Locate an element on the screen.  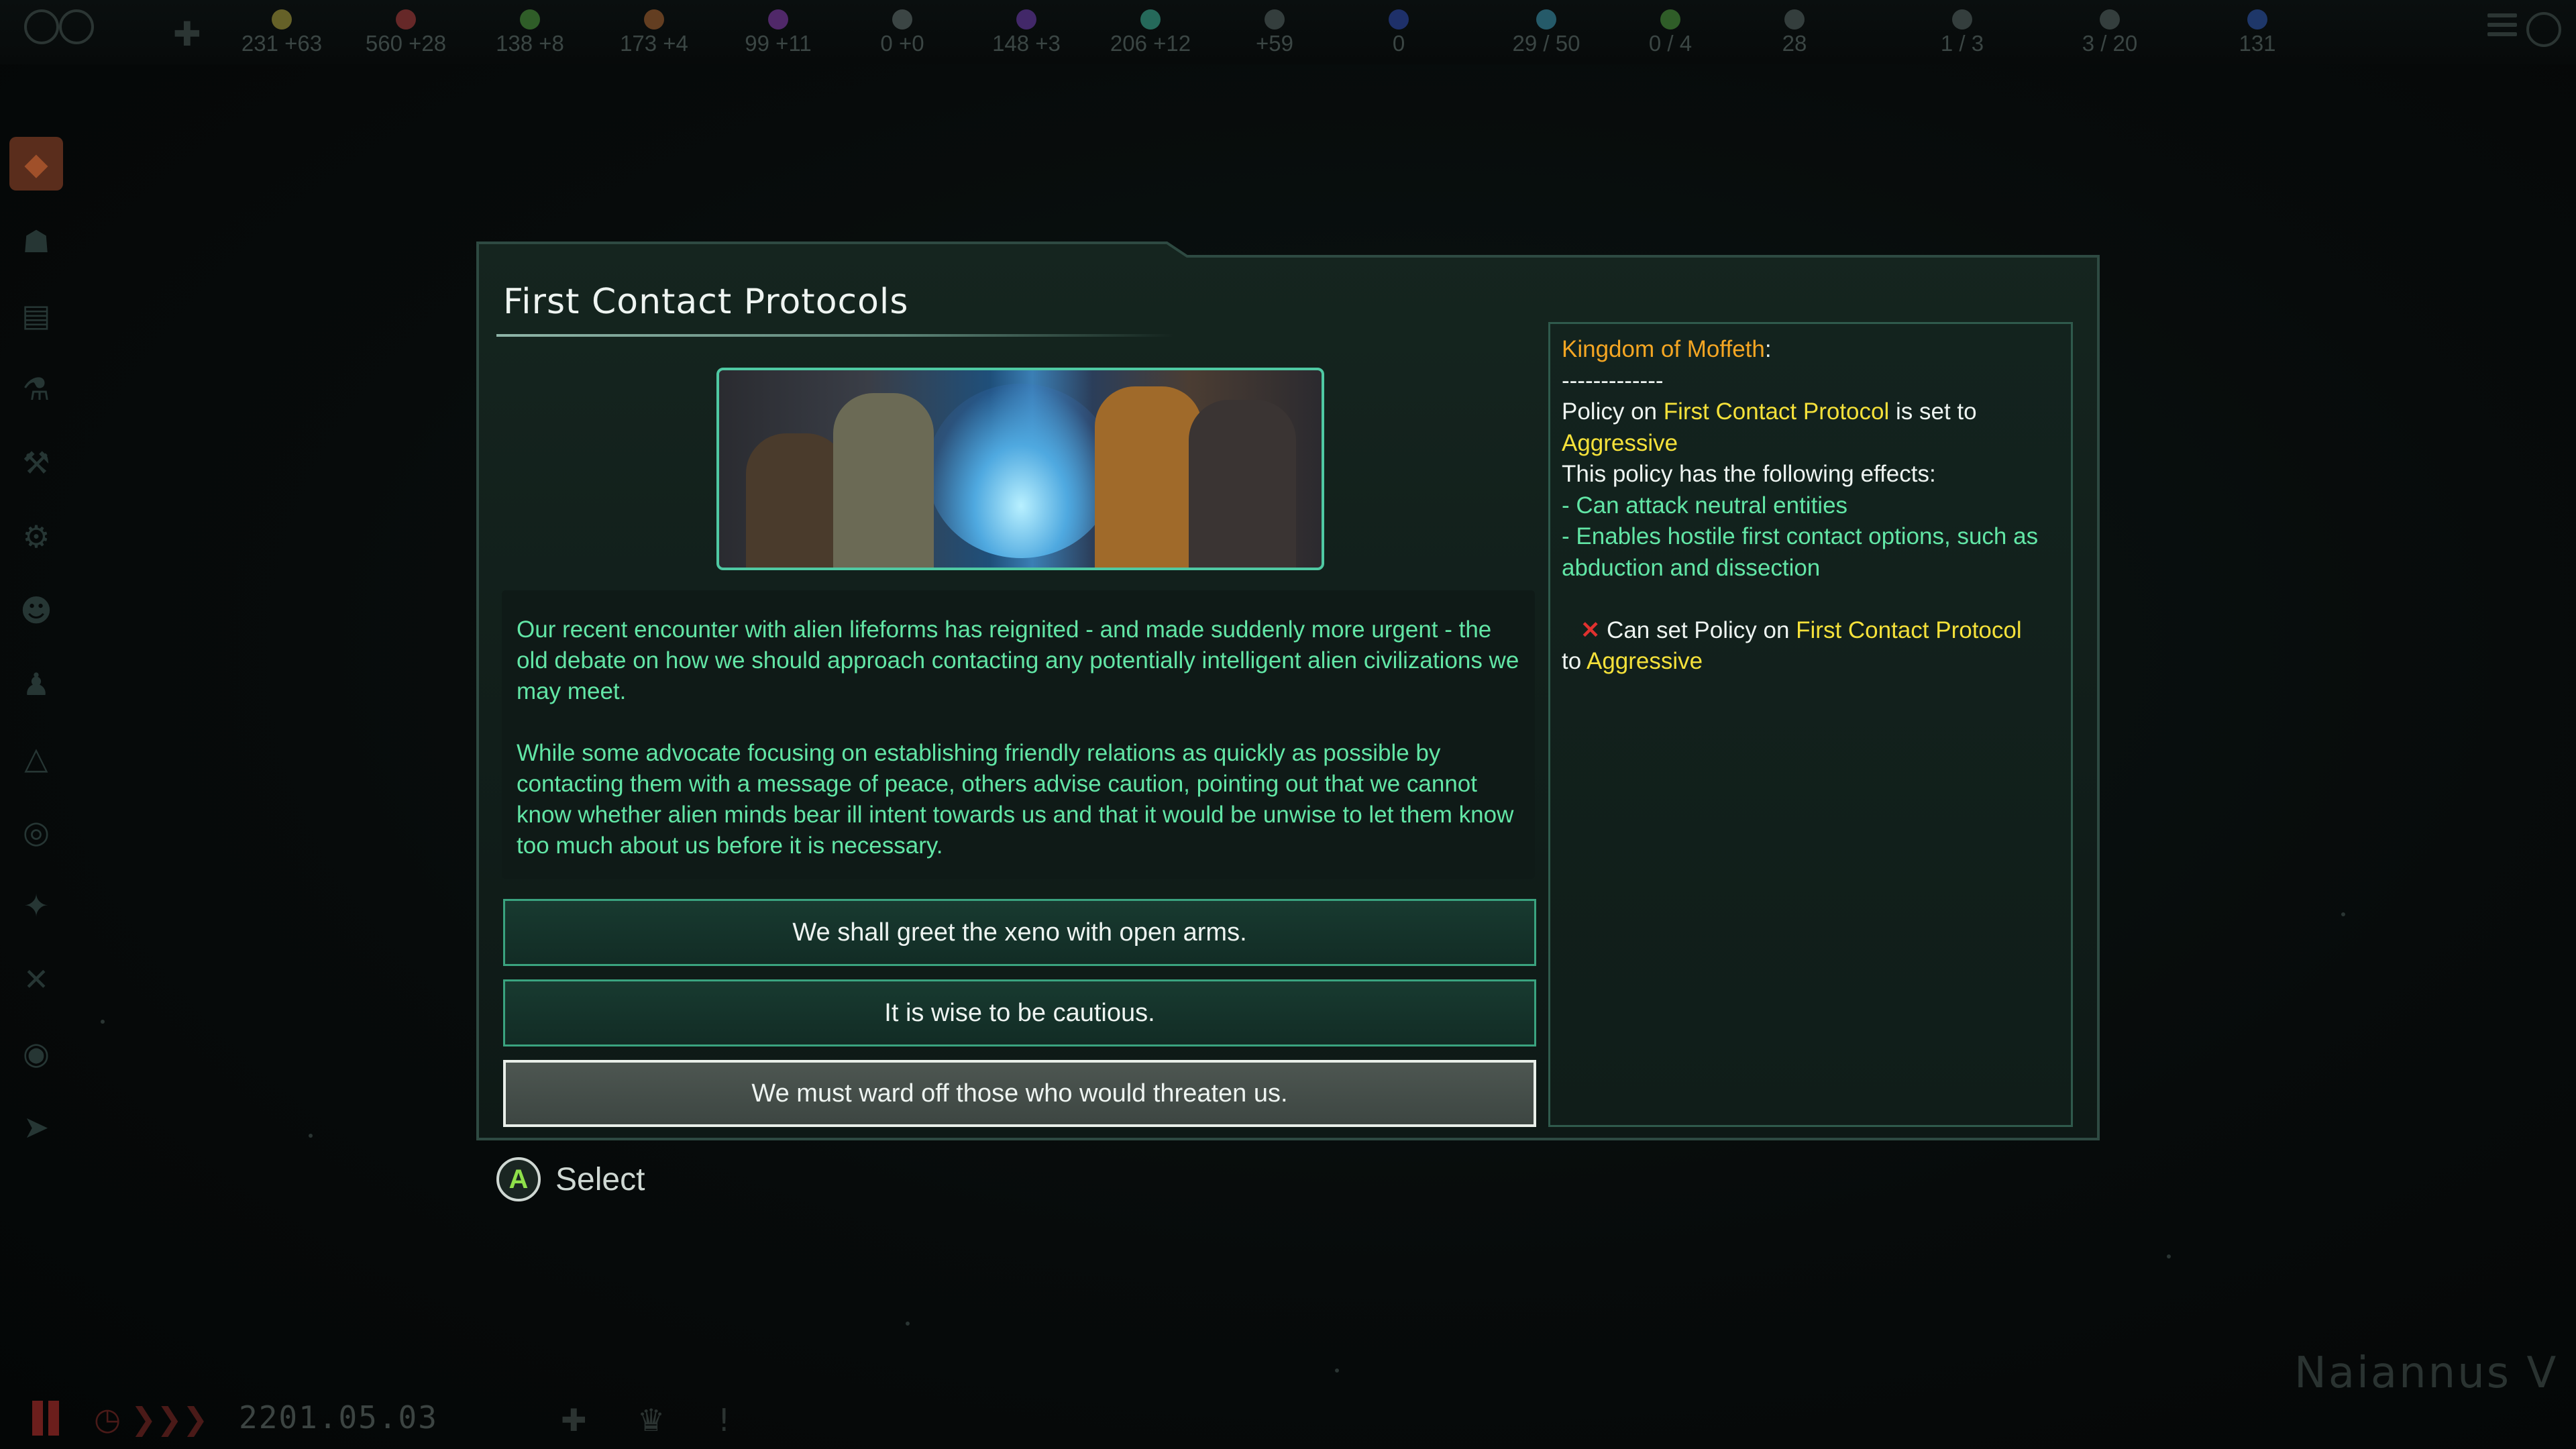
empire-colon: : is located at coordinates (1768, 349).